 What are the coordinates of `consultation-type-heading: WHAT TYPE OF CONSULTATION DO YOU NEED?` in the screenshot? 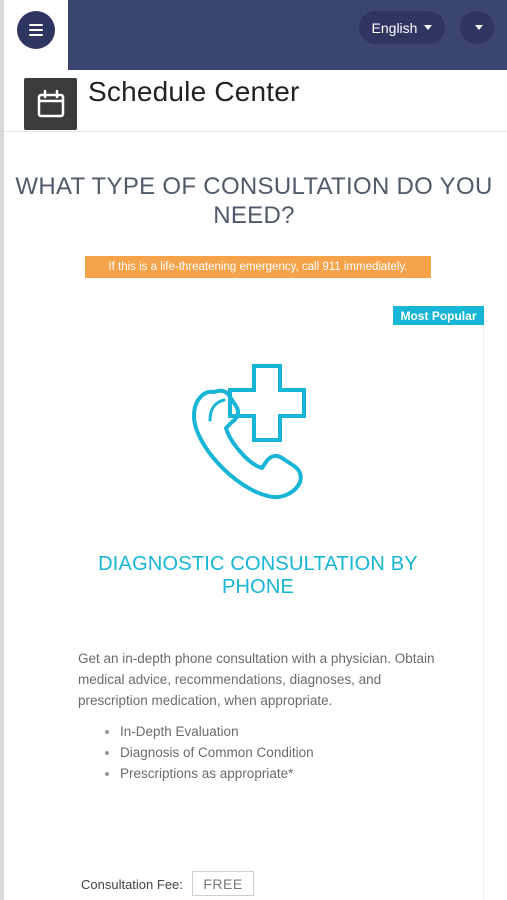 It's located at (254, 201).